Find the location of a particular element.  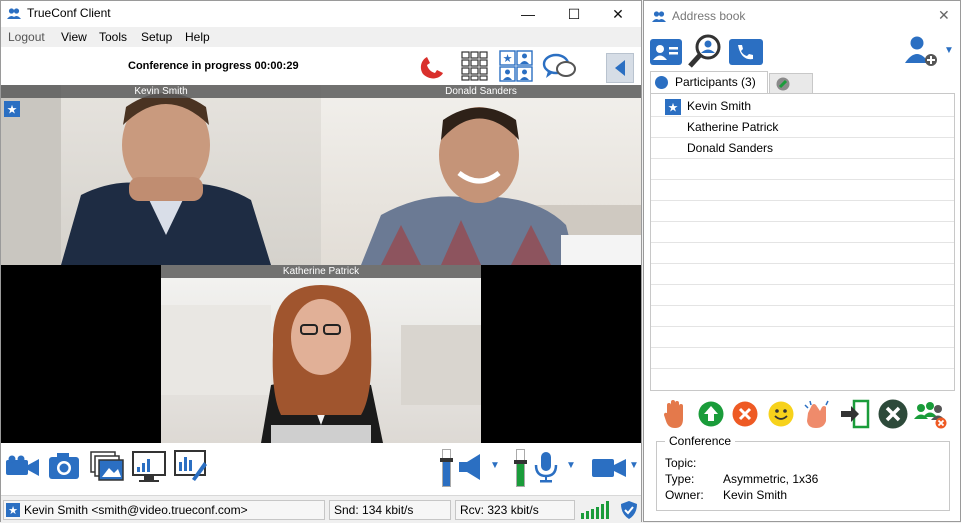

address-book-close-button: ✕ is located at coordinates (944, 15).